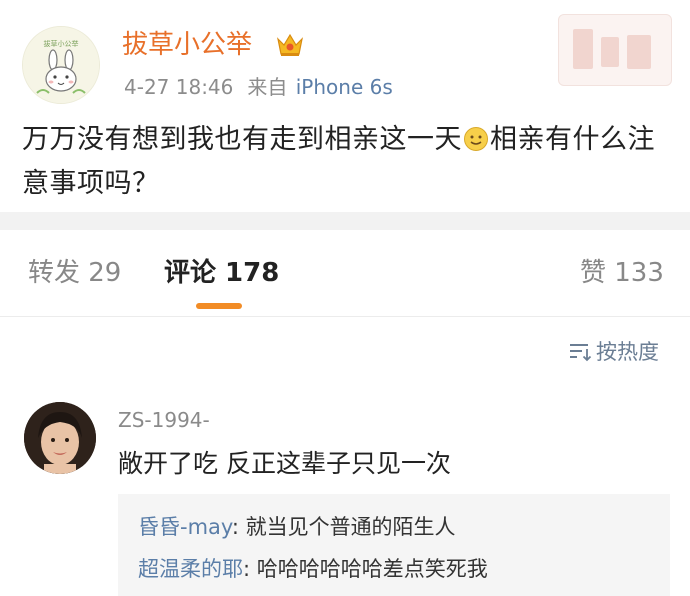 Image resolution: width=690 pixels, height=596 pixels. What do you see at coordinates (242, 139) in the screenshot?
I see `post-text-part1: 万万没有想到我也有走到相亲这一天` at bounding box center [242, 139].